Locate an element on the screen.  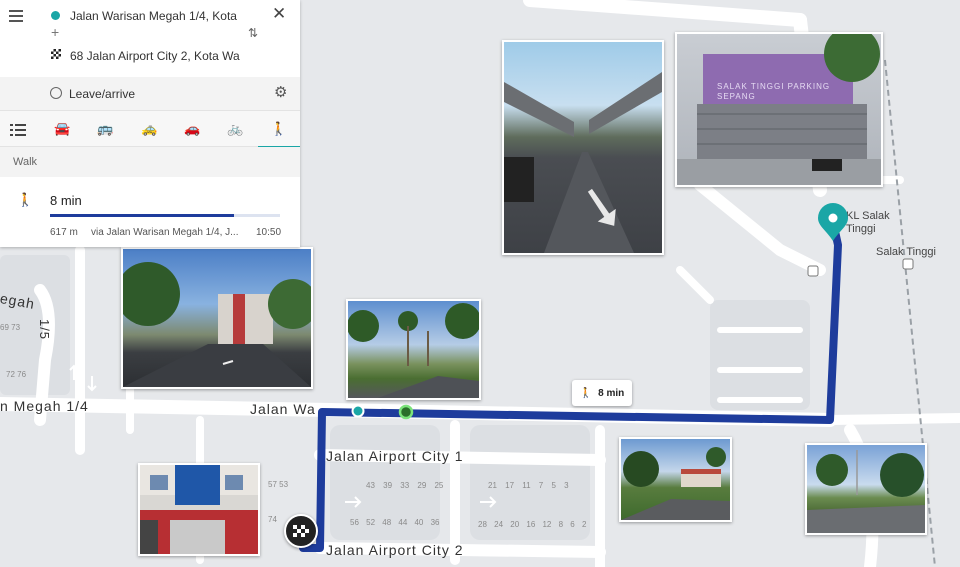
travel-mode-tabs: 🚘 🚌 🚕 🚗 🚲 🚶 is located at coordinates (150, 129).